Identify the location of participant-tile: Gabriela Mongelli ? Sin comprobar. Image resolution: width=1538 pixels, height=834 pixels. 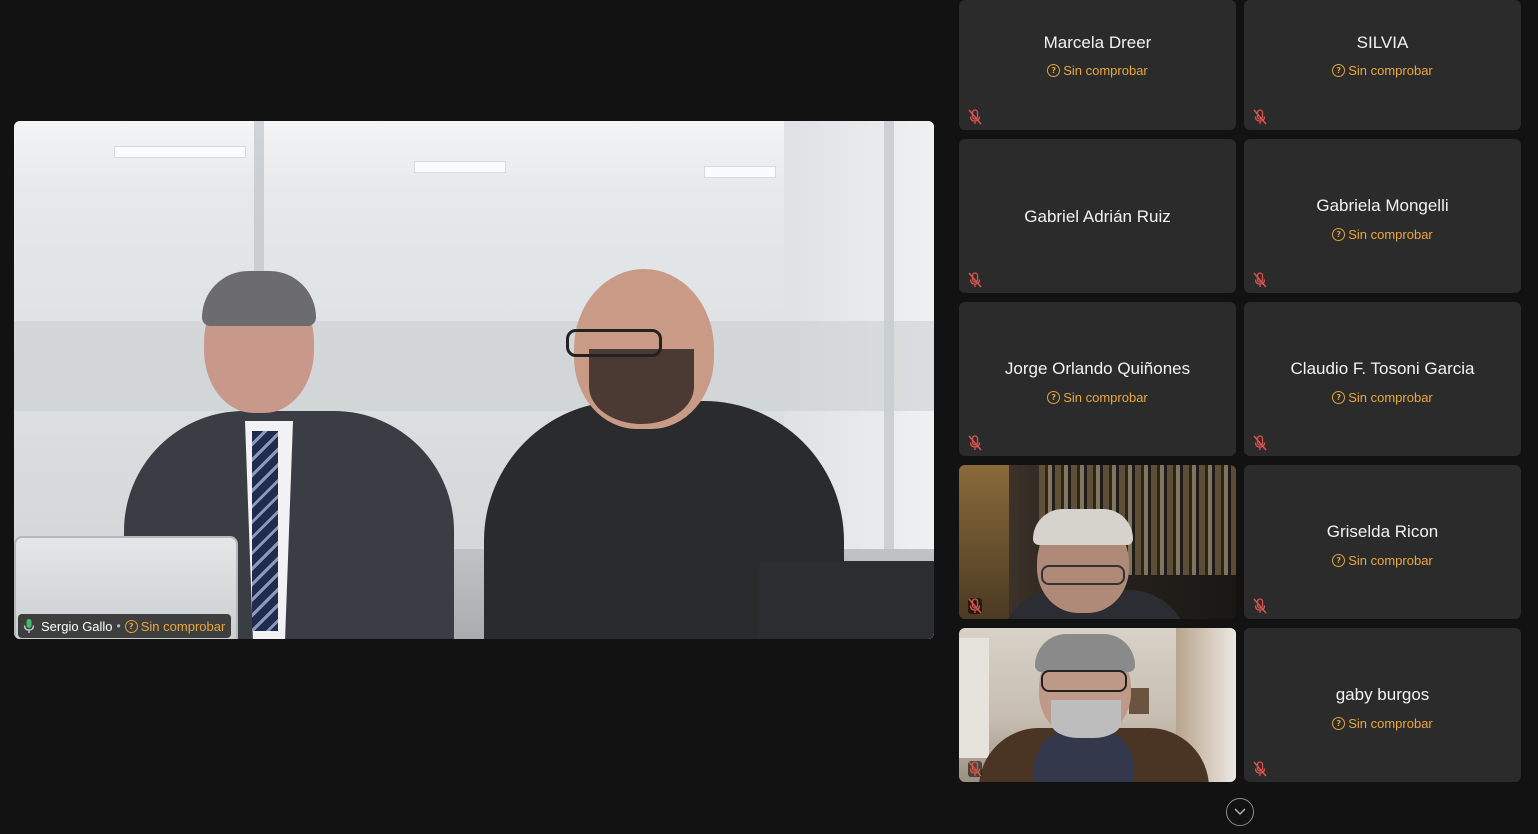
(1382, 216).